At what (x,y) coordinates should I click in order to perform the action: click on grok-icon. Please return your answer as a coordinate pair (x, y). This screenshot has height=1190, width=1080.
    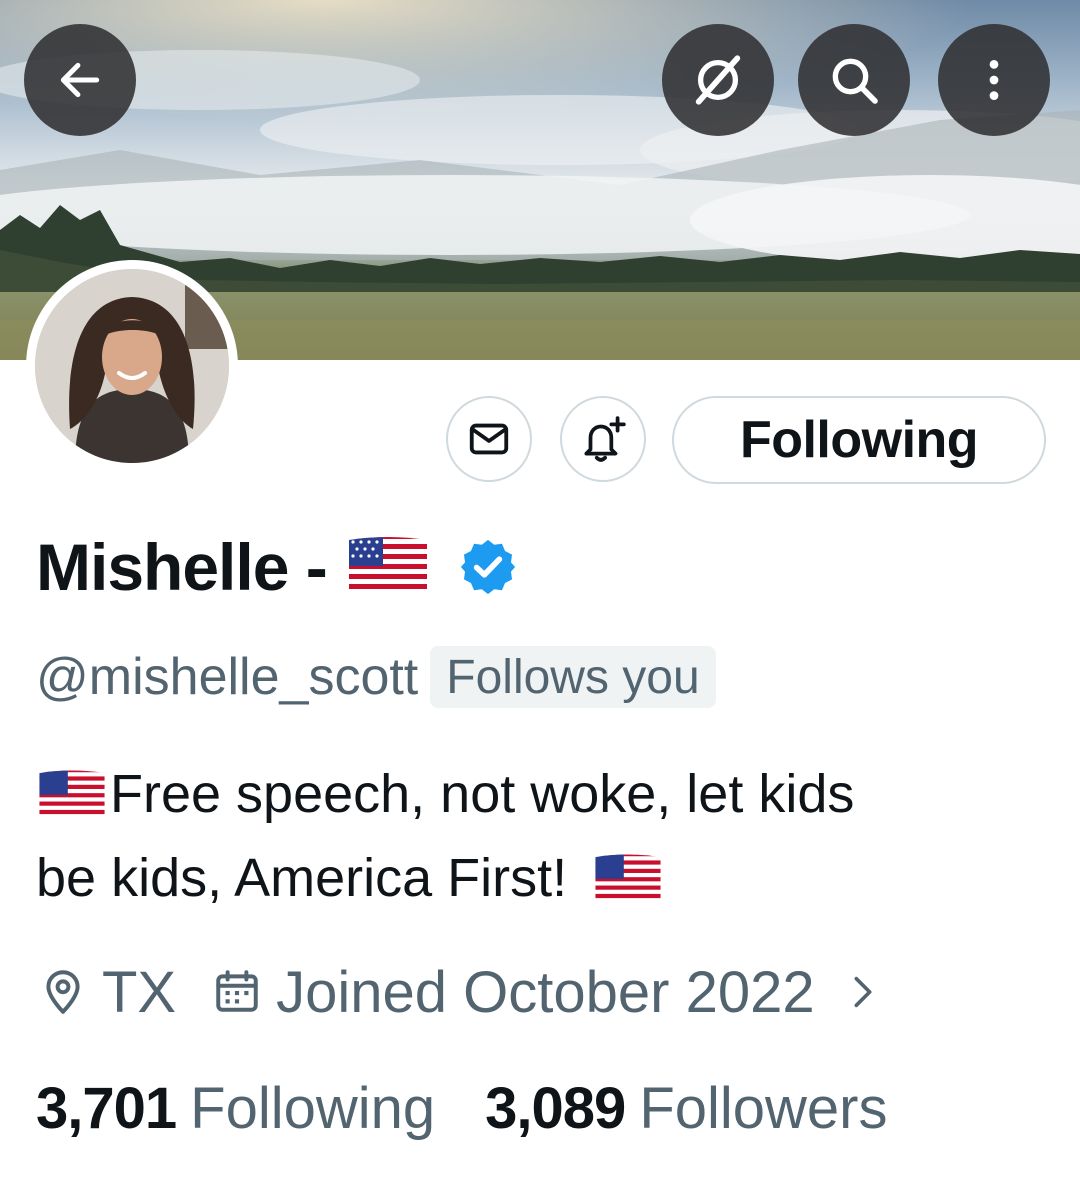
    Looking at the image, I should click on (718, 80).